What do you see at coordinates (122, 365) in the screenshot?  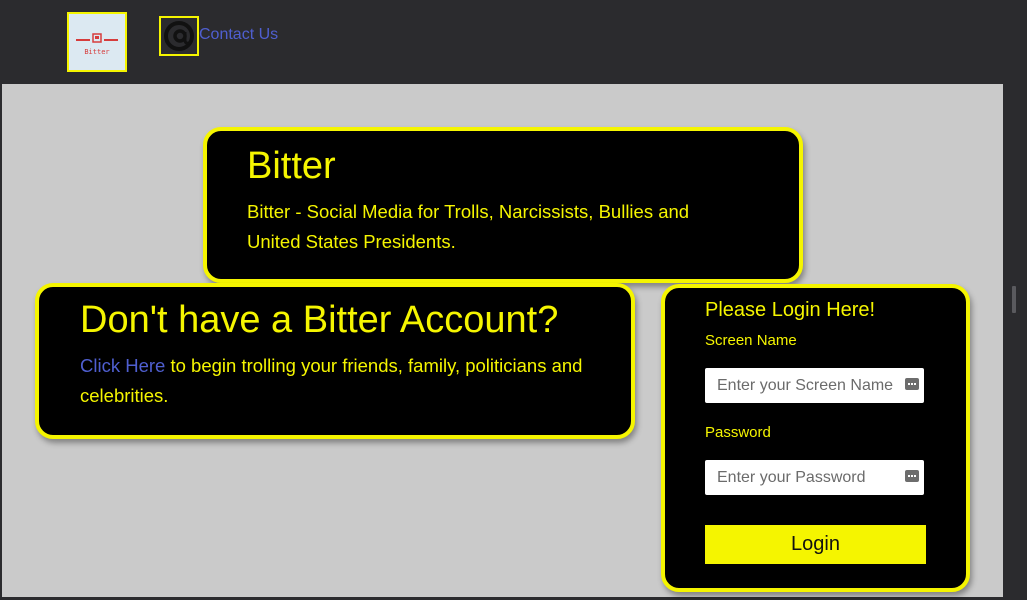 I see `click-here-link: Click Here` at bounding box center [122, 365].